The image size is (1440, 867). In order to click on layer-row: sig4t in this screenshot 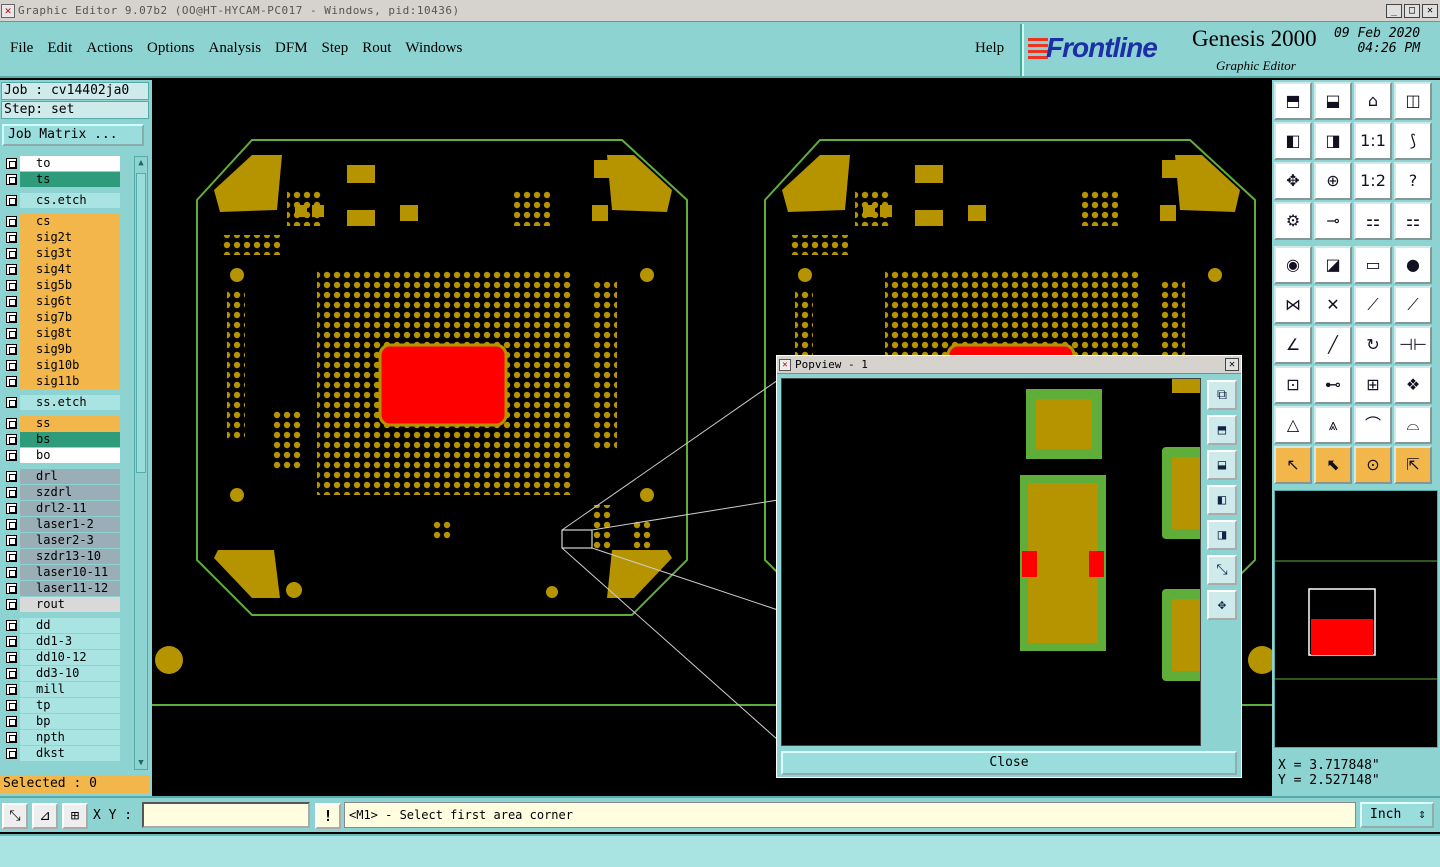, I will do `click(61, 269)`.